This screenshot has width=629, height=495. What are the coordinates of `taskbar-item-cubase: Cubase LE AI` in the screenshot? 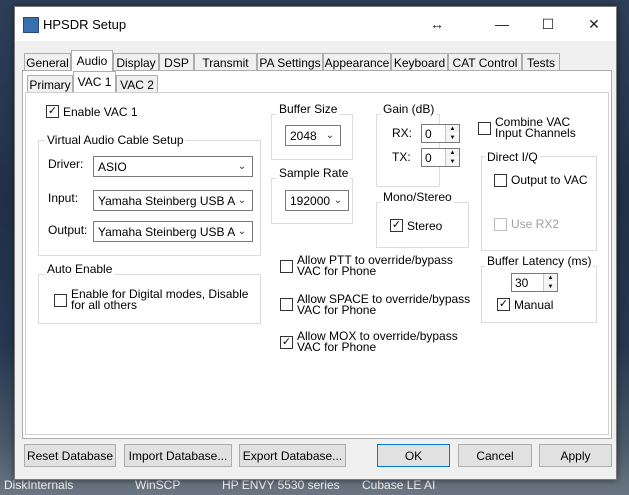 It's located at (398, 485).